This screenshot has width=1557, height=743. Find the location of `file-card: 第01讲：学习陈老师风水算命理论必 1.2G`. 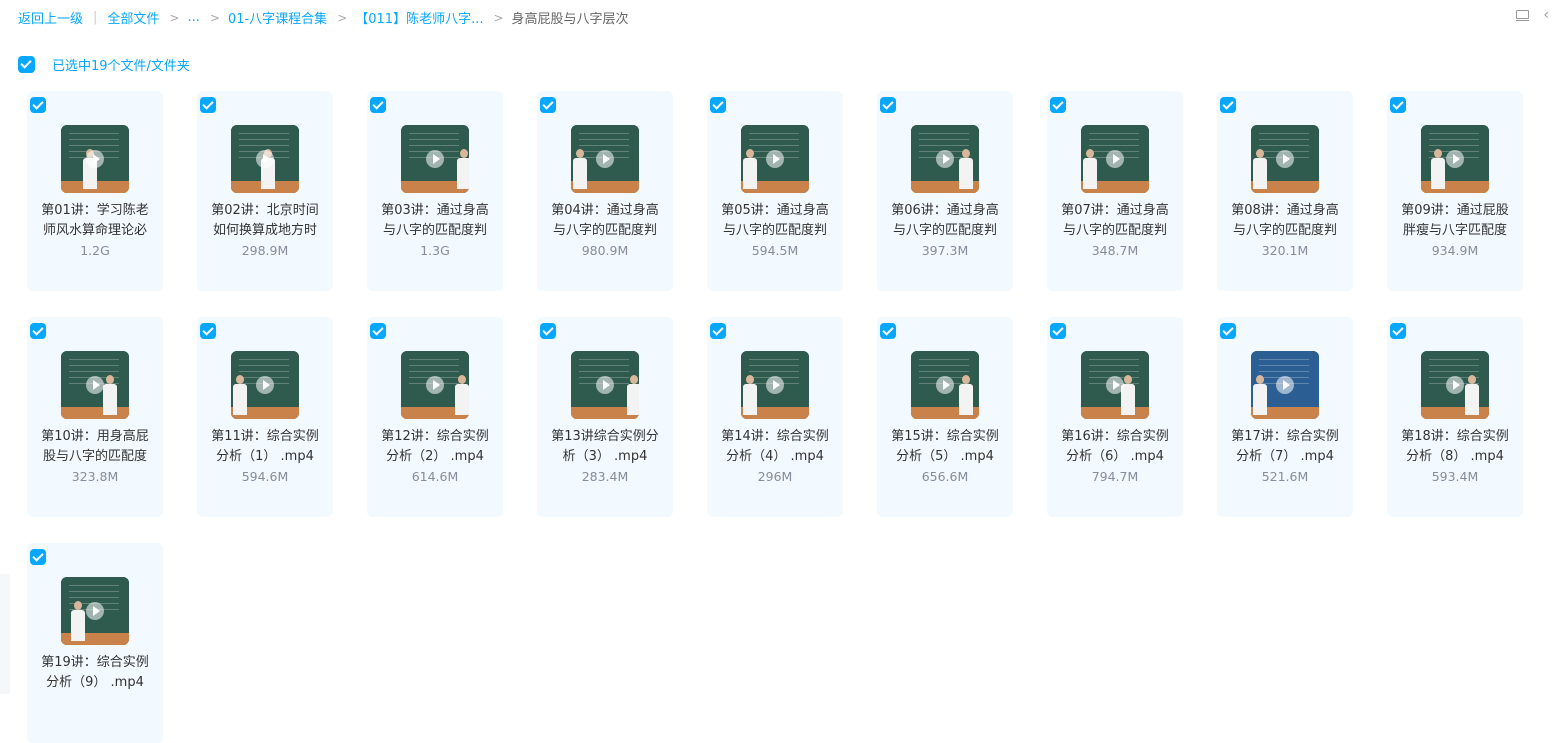

file-card: 第01讲：学习陈老师风水算命理论必 1.2G is located at coordinates (95, 191).